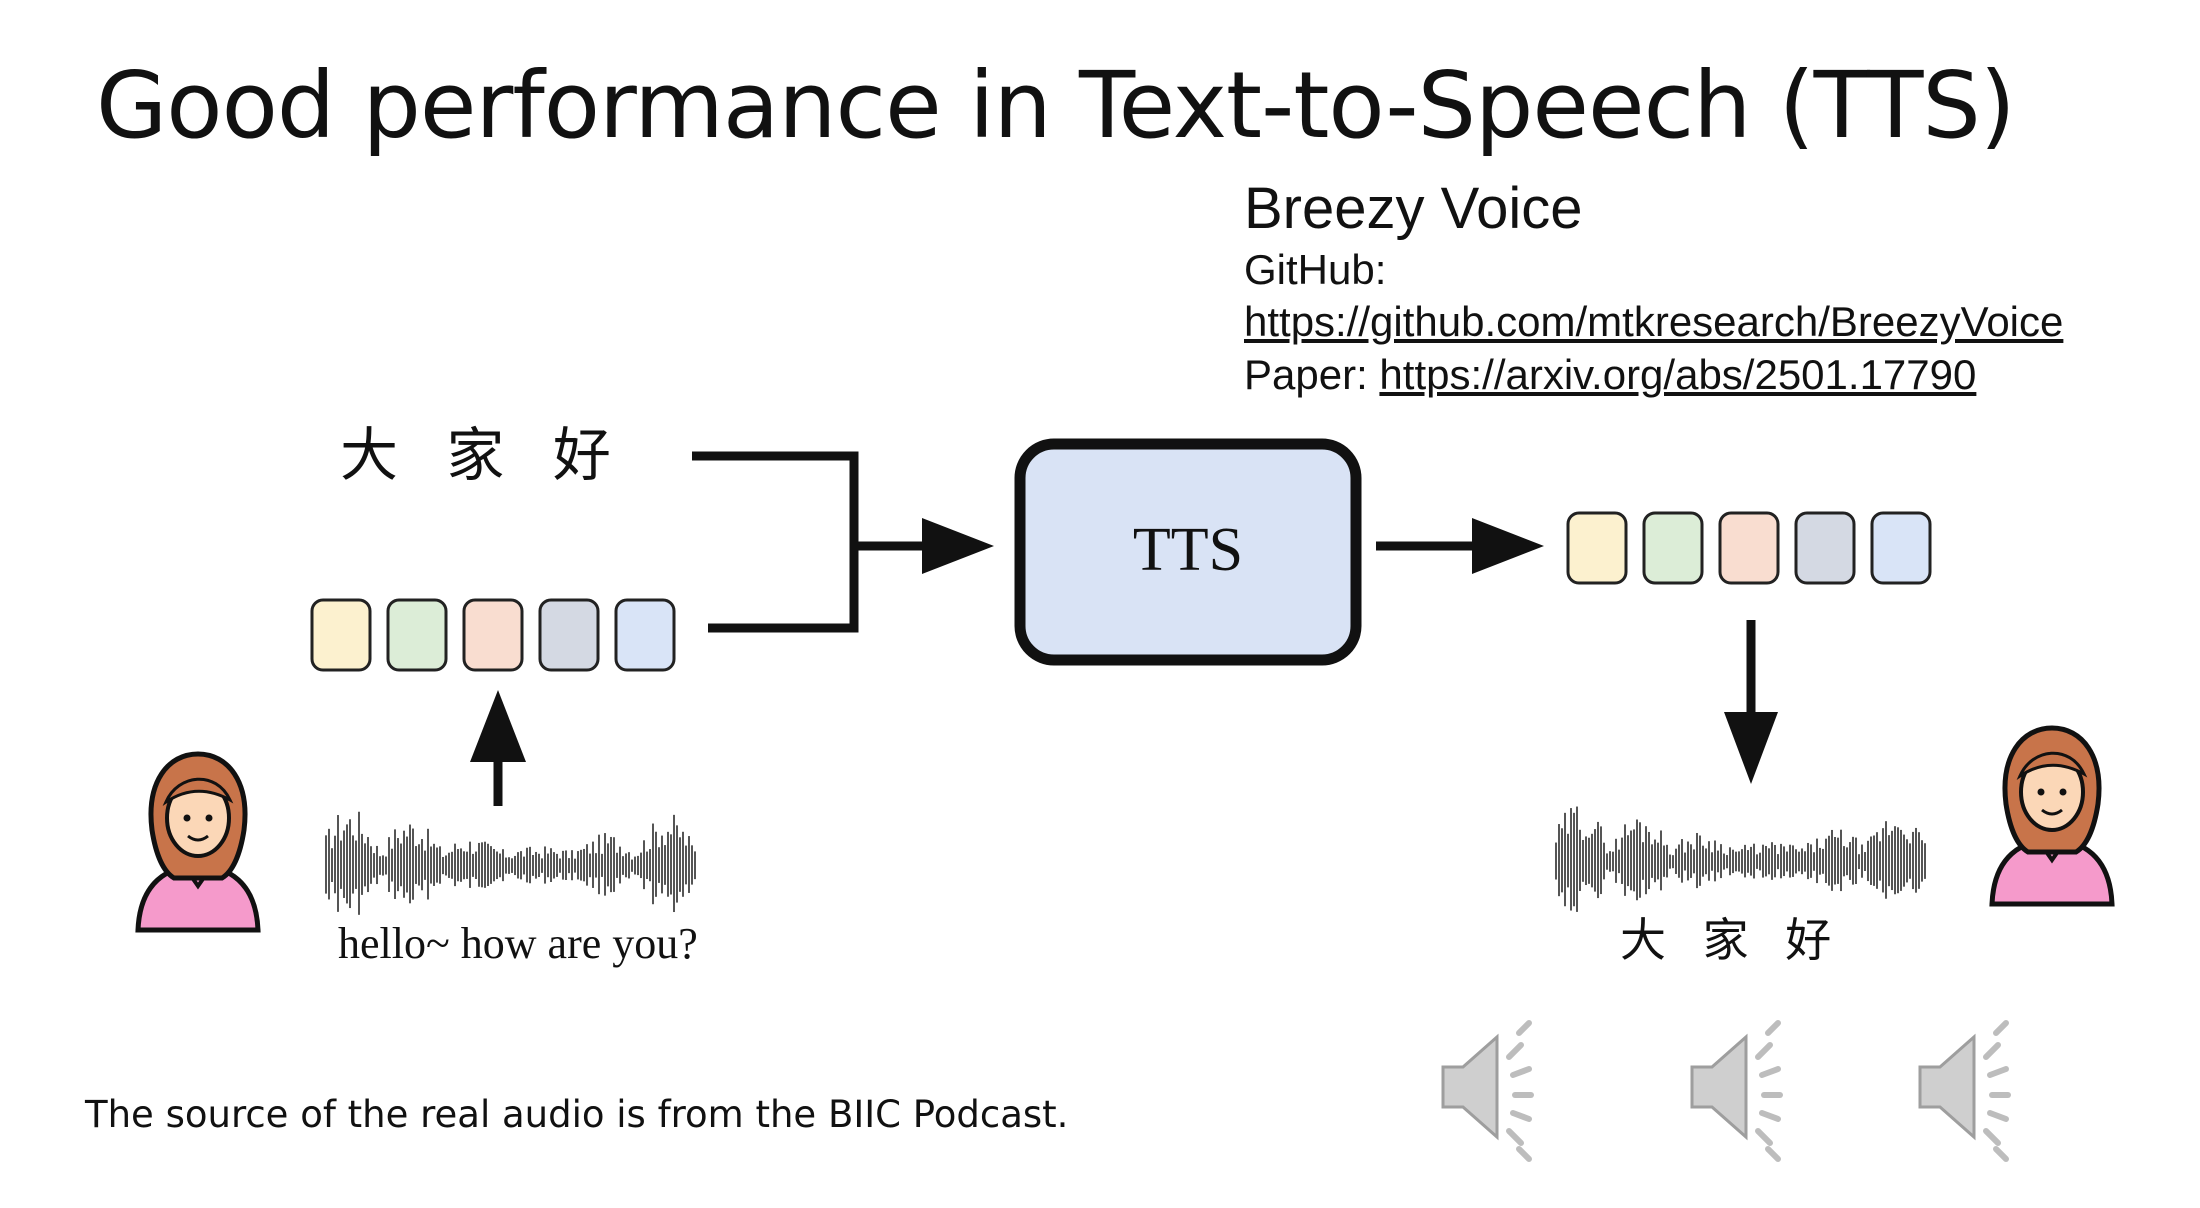  What do you see at coordinates (1188, 549) in the screenshot?
I see `tts-box-label: TTS` at bounding box center [1188, 549].